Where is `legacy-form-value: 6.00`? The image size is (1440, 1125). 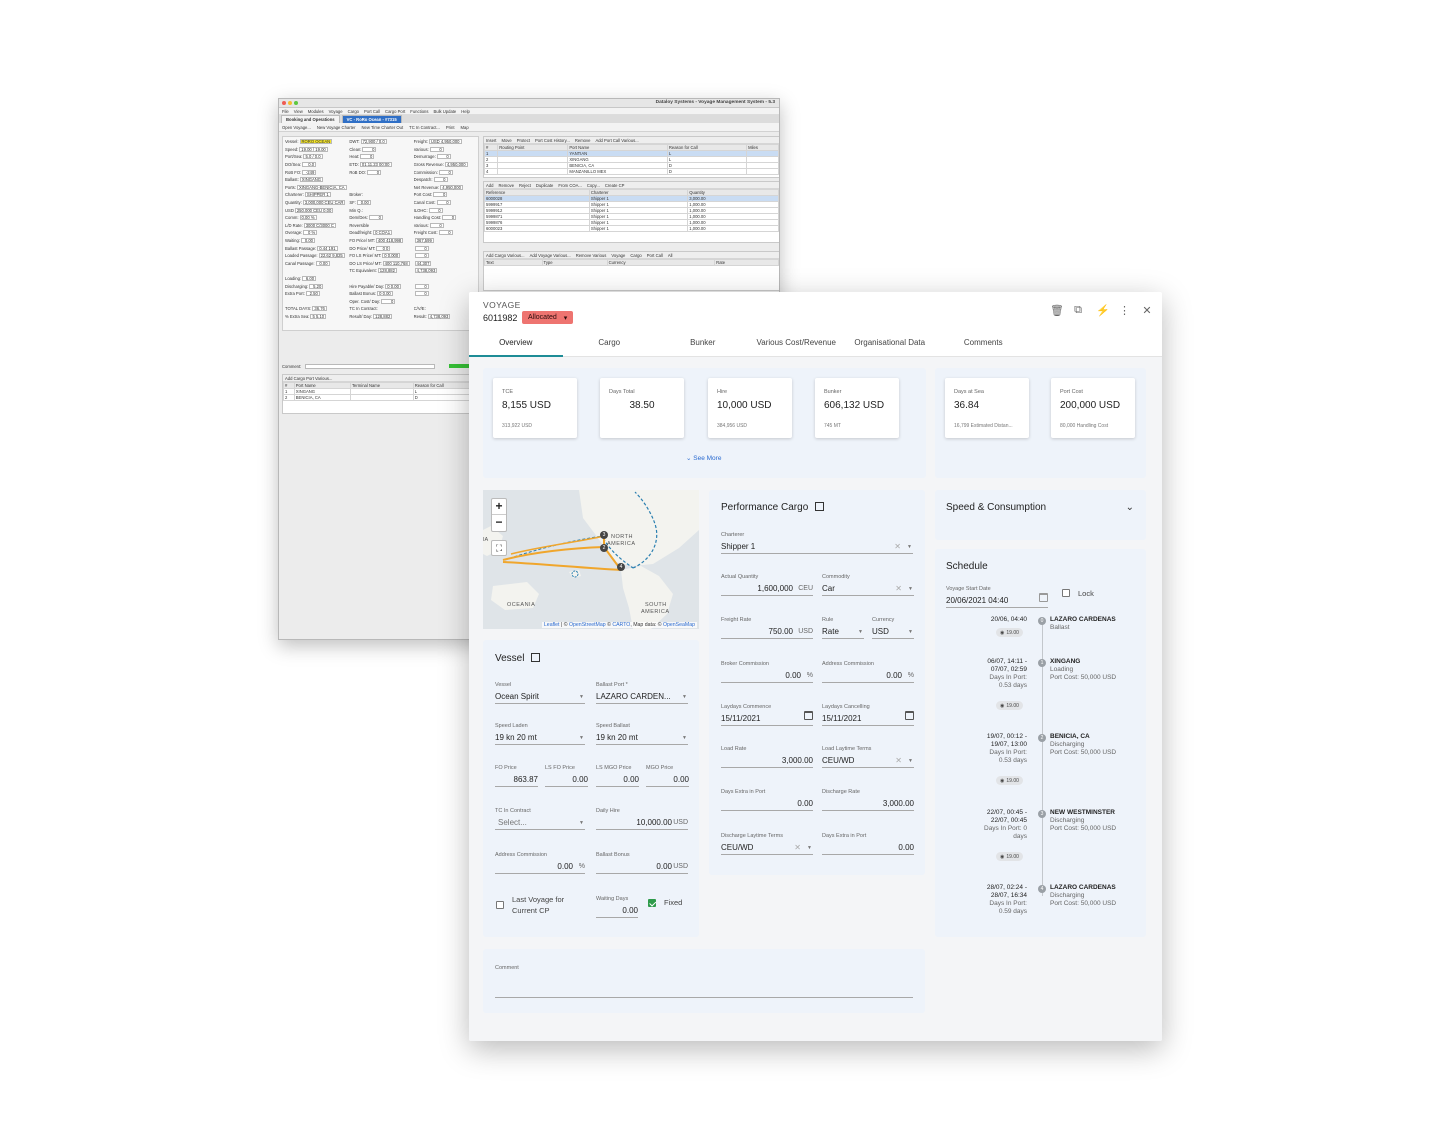 legacy-form-value: 6.00 is located at coordinates (309, 278).